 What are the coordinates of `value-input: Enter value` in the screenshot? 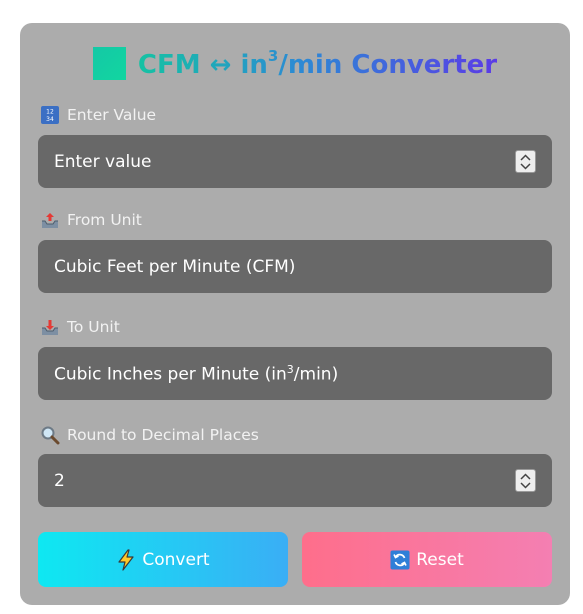 It's located at (295, 161).